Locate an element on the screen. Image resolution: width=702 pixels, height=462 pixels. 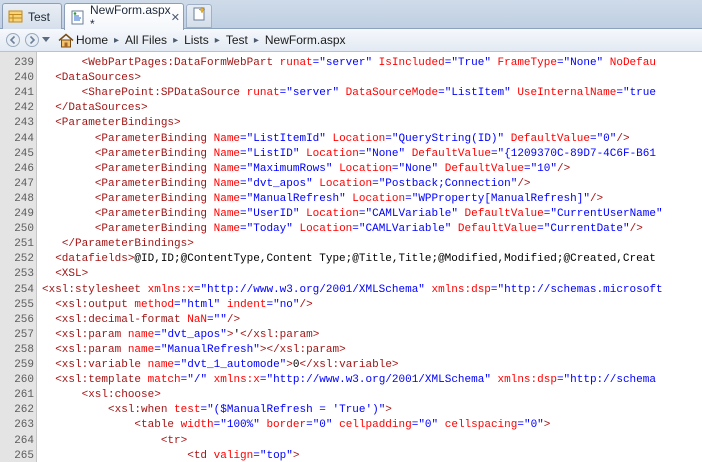
code-line: 242 </DataSources> is located at coordinates (351, 108).